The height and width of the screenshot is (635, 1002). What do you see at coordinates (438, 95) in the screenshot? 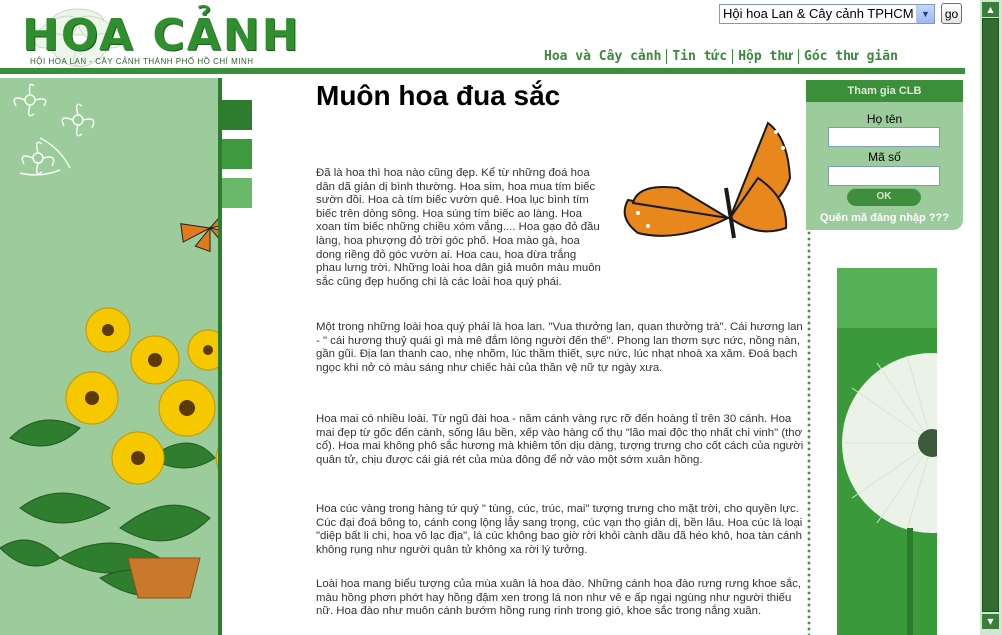
I see `article-title: Muôn hoa đua sắc` at bounding box center [438, 95].